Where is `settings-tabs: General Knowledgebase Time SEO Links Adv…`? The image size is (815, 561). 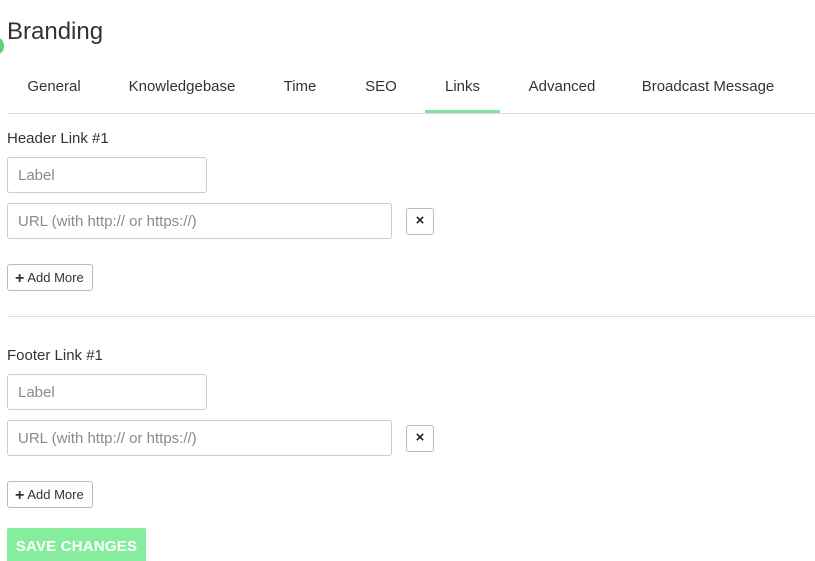 settings-tabs: General Knowledgebase Time SEO Links Adv… is located at coordinates (411, 92).